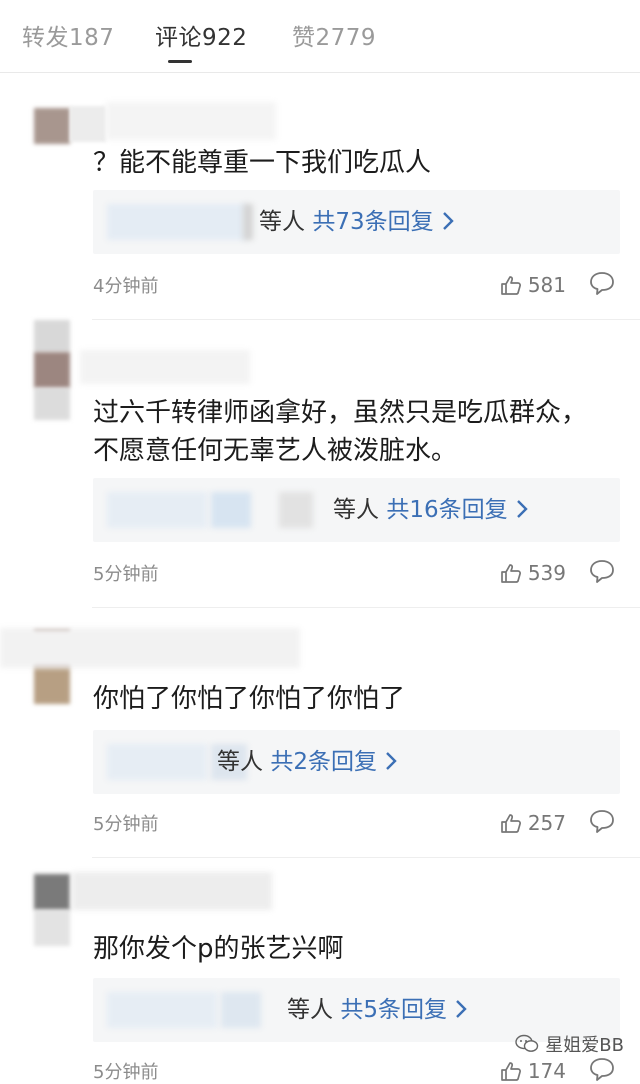 Image resolution: width=640 pixels, height=1084 pixels. Describe the element at coordinates (201, 35) in the screenshot. I see `tab-comments: 评论922` at that location.